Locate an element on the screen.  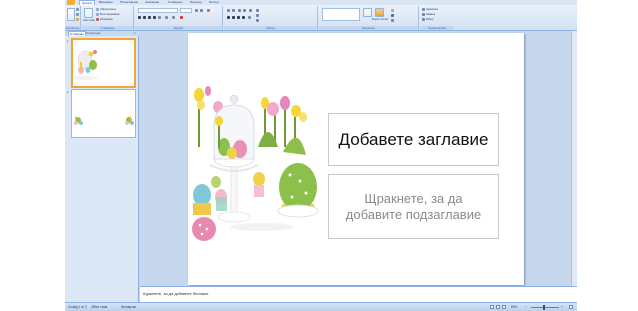
slides-panel: Слайдове Структура × 1 2 is located at coordinates (102, 166).